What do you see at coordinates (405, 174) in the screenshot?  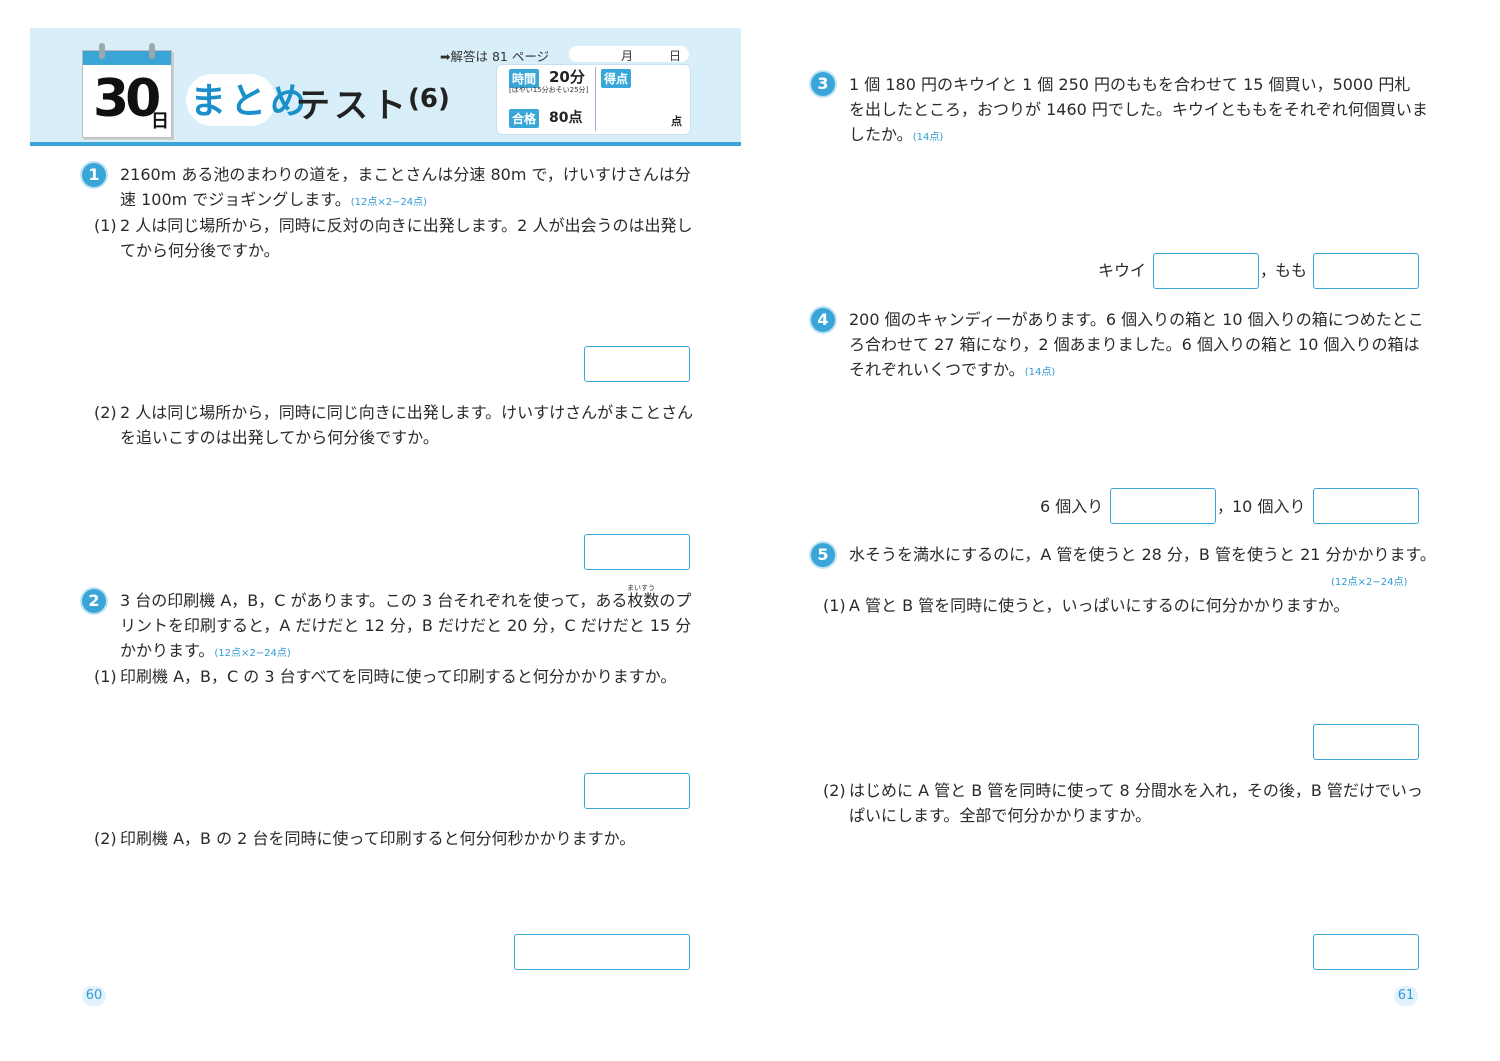 I see `text-line: 2160m ある池のまわりの道を，まことさんは分速 80m で，けいすけさんは分` at bounding box center [405, 174].